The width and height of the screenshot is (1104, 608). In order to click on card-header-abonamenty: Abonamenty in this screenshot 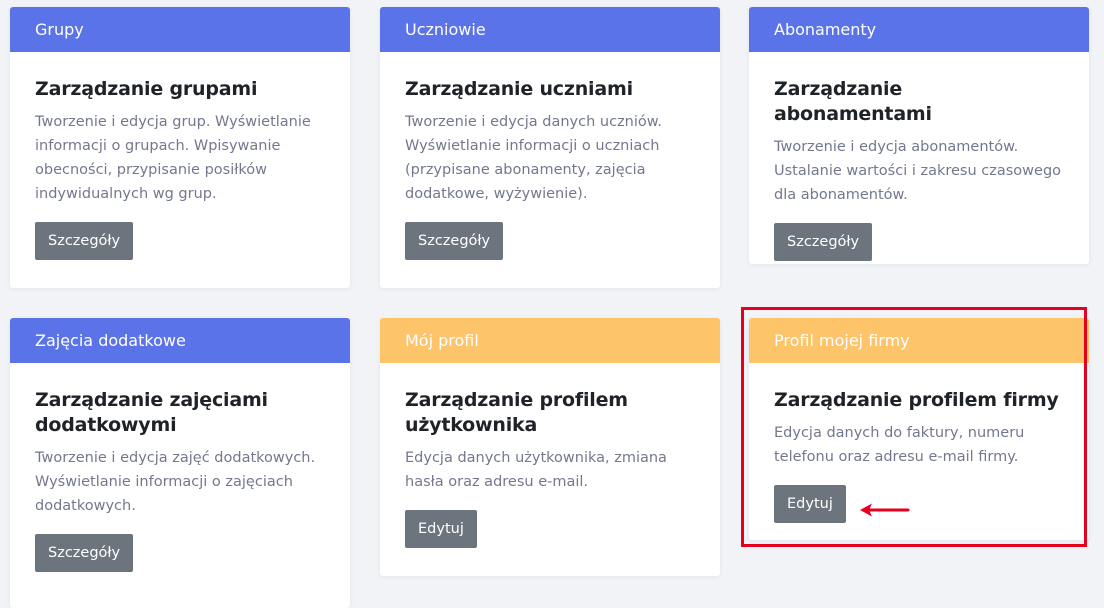, I will do `click(919, 29)`.